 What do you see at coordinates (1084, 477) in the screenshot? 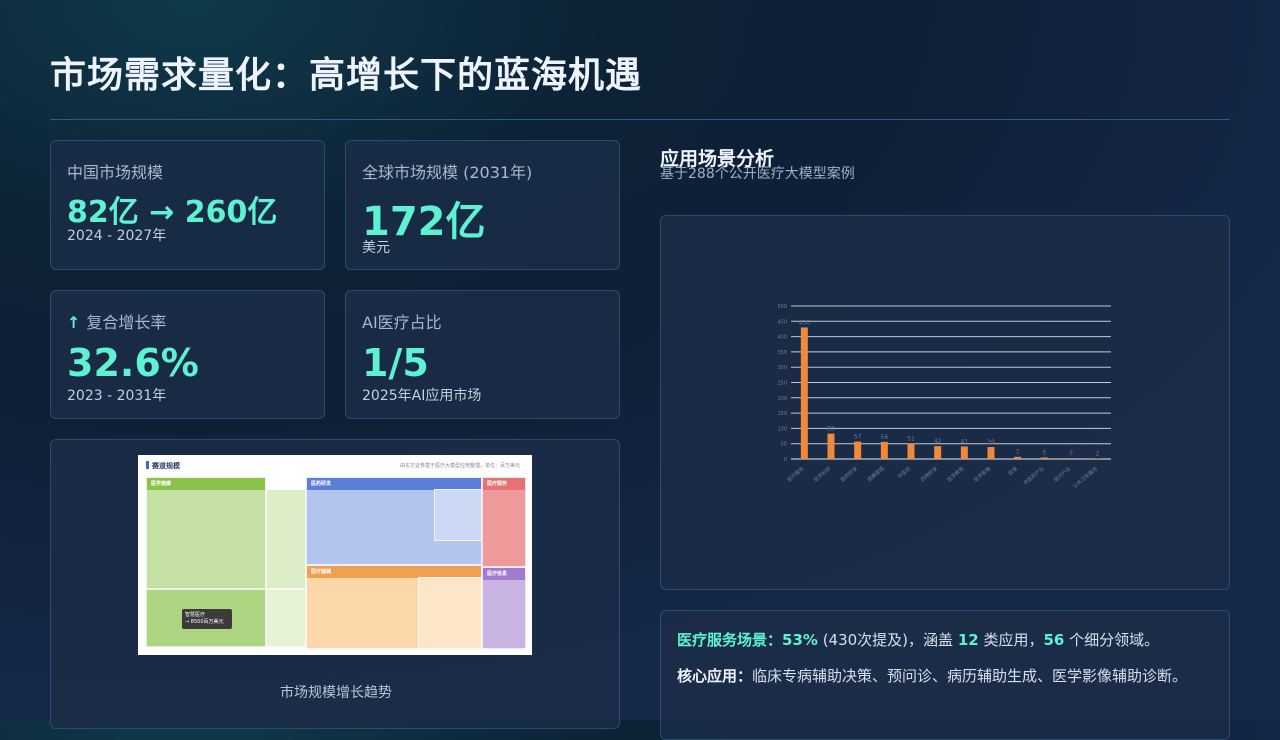
I see `category-label: 公共卫生服务` at bounding box center [1084, 477].